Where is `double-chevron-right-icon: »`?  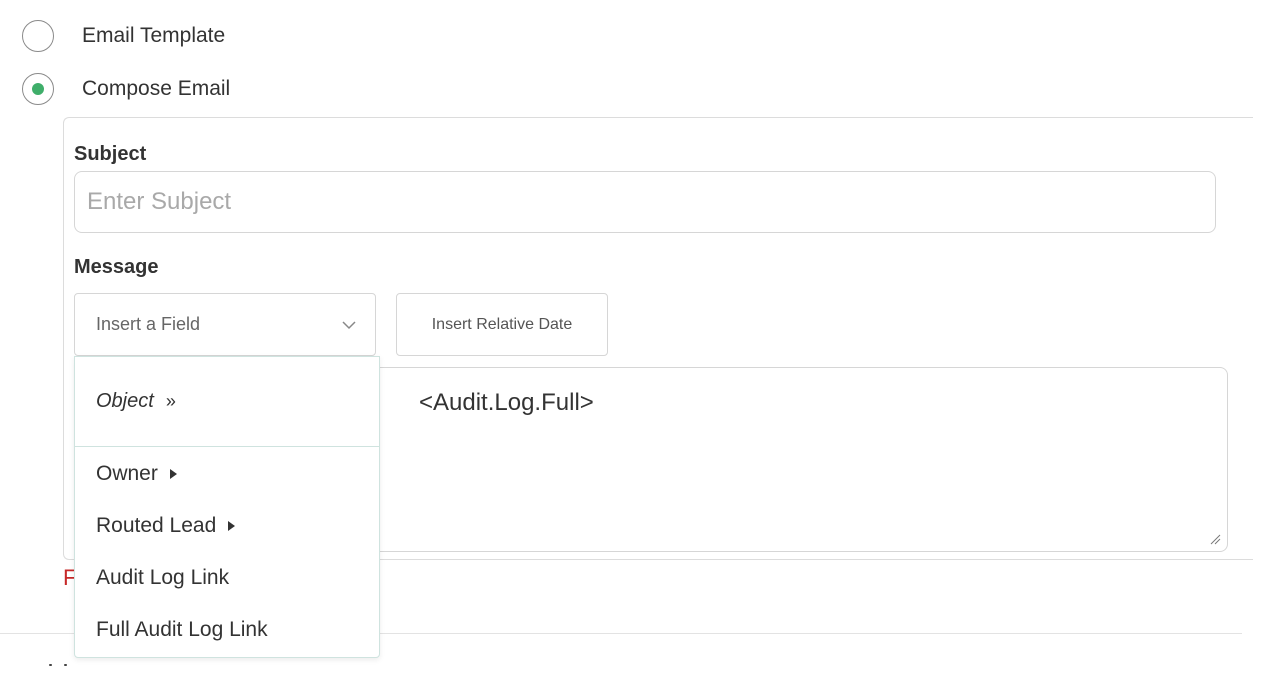
double-chevron-right-icon: » is located at coordinates (170, 401).